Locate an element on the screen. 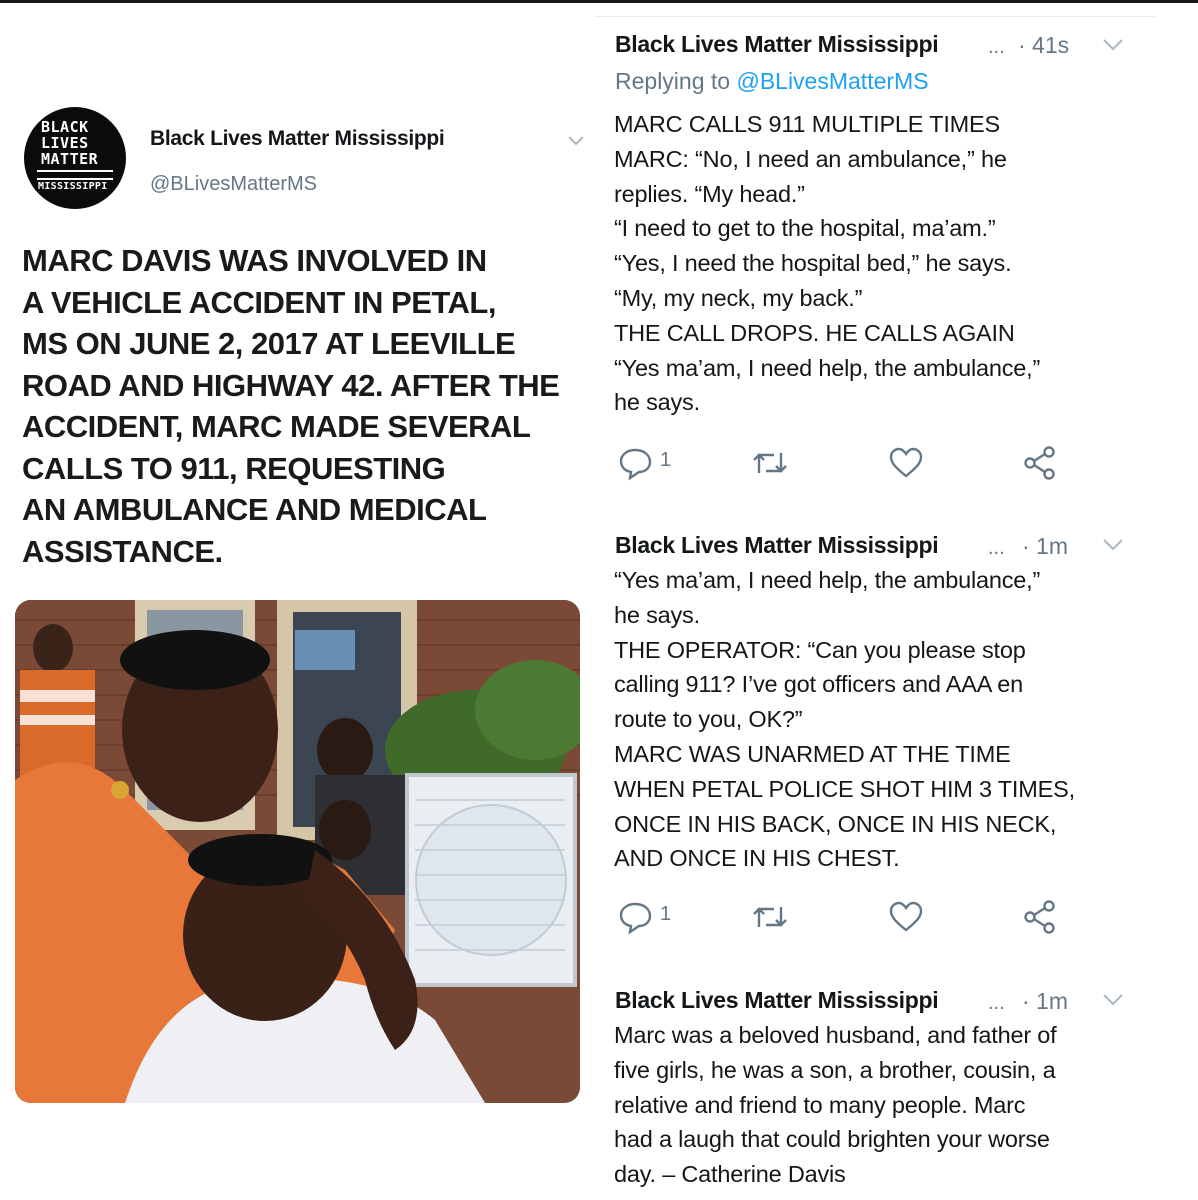 The image size is (1198, 1200). tweet-line: THE OPERATOR: “Can you please stop is located at coordinates (820, 649).